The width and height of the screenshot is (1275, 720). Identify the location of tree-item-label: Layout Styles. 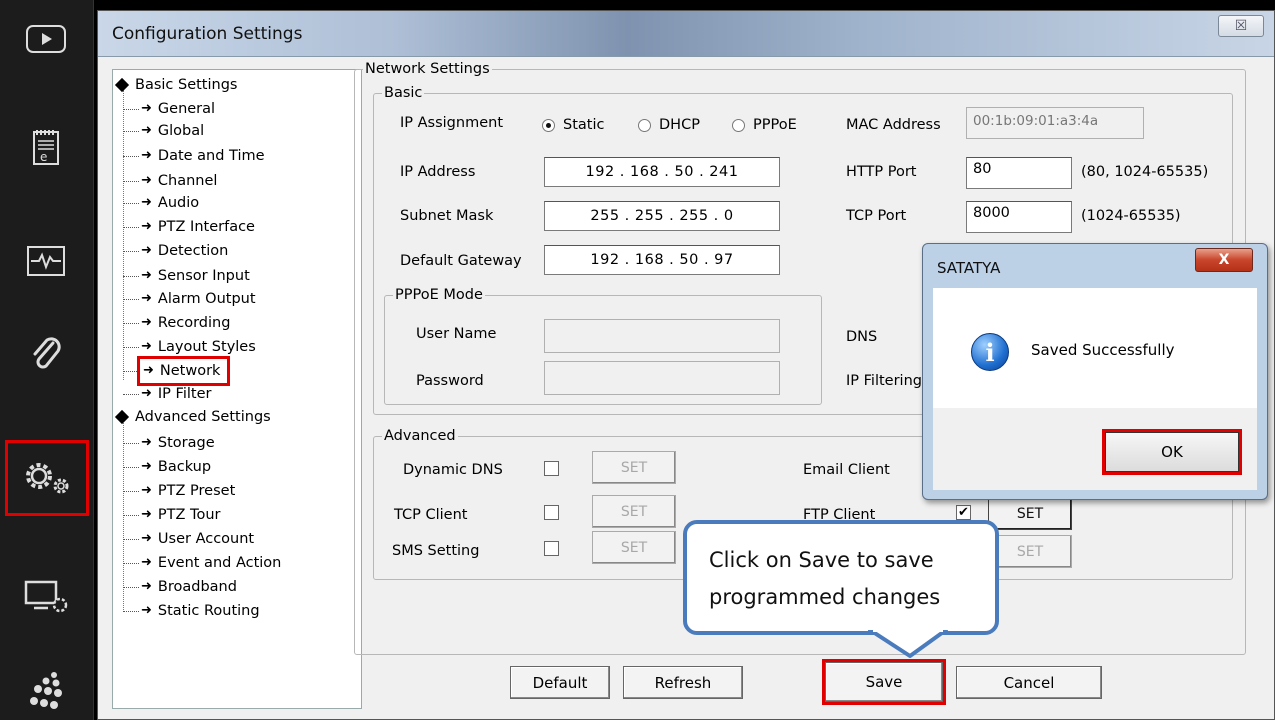
(206, 347).